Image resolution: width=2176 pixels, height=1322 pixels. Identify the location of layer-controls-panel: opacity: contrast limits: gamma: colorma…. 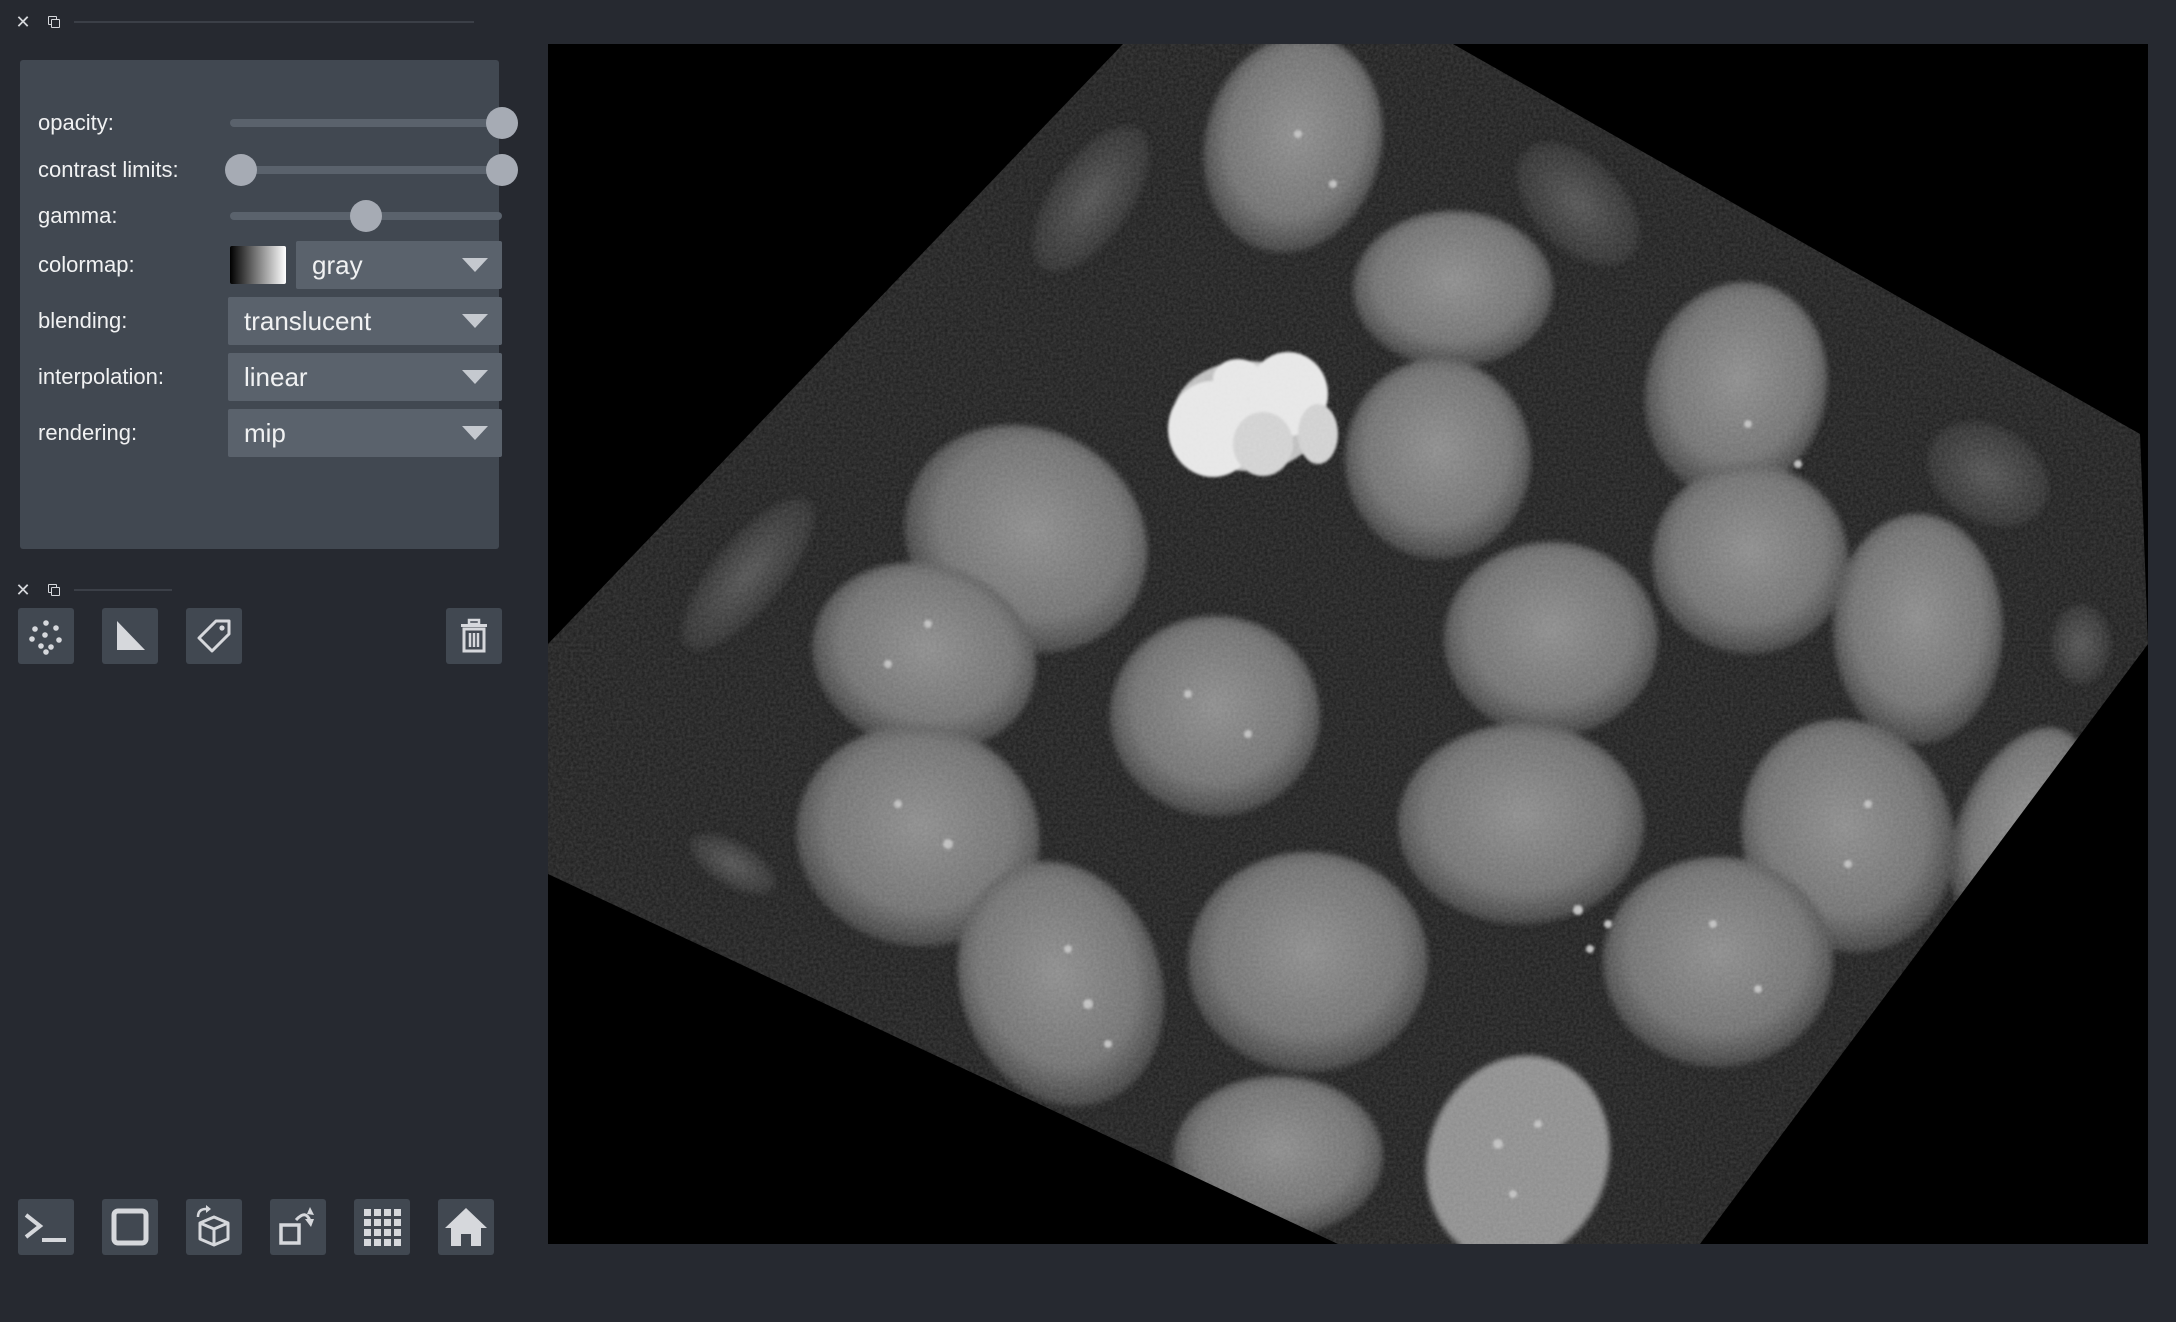
(269, 304).